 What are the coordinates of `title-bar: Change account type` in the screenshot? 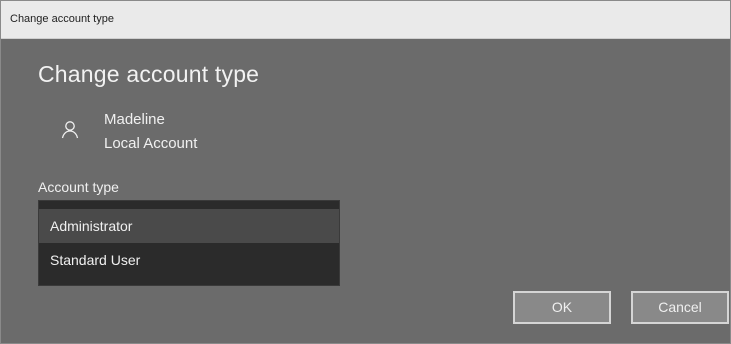 It's located at (365, 20).